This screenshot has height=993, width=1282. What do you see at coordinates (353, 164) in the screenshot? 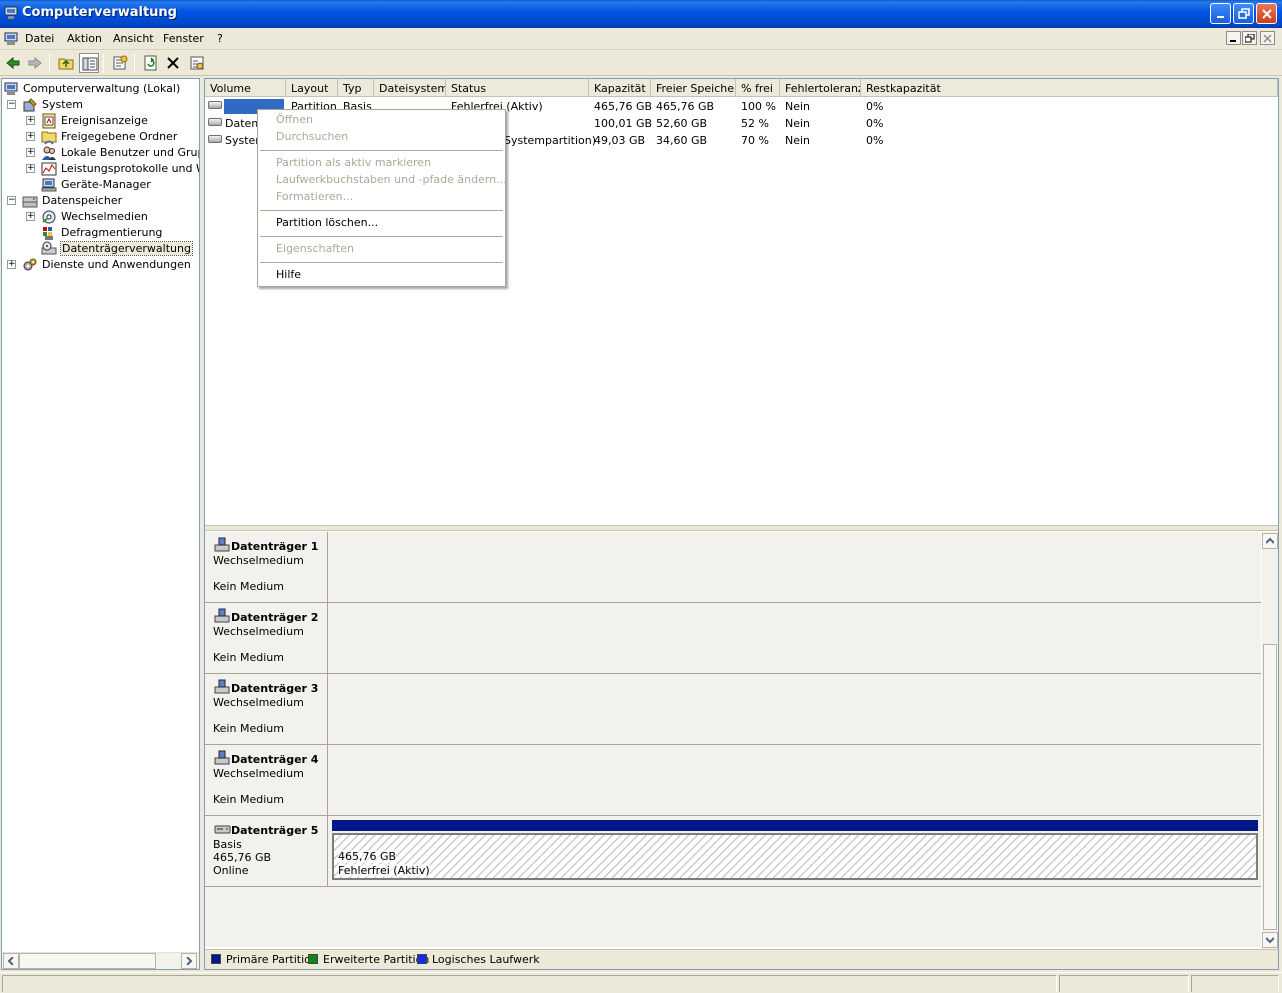
I see `menu-item-partition-aktiv: Partition als aktiv markieren` at bounding box center [353, 164].